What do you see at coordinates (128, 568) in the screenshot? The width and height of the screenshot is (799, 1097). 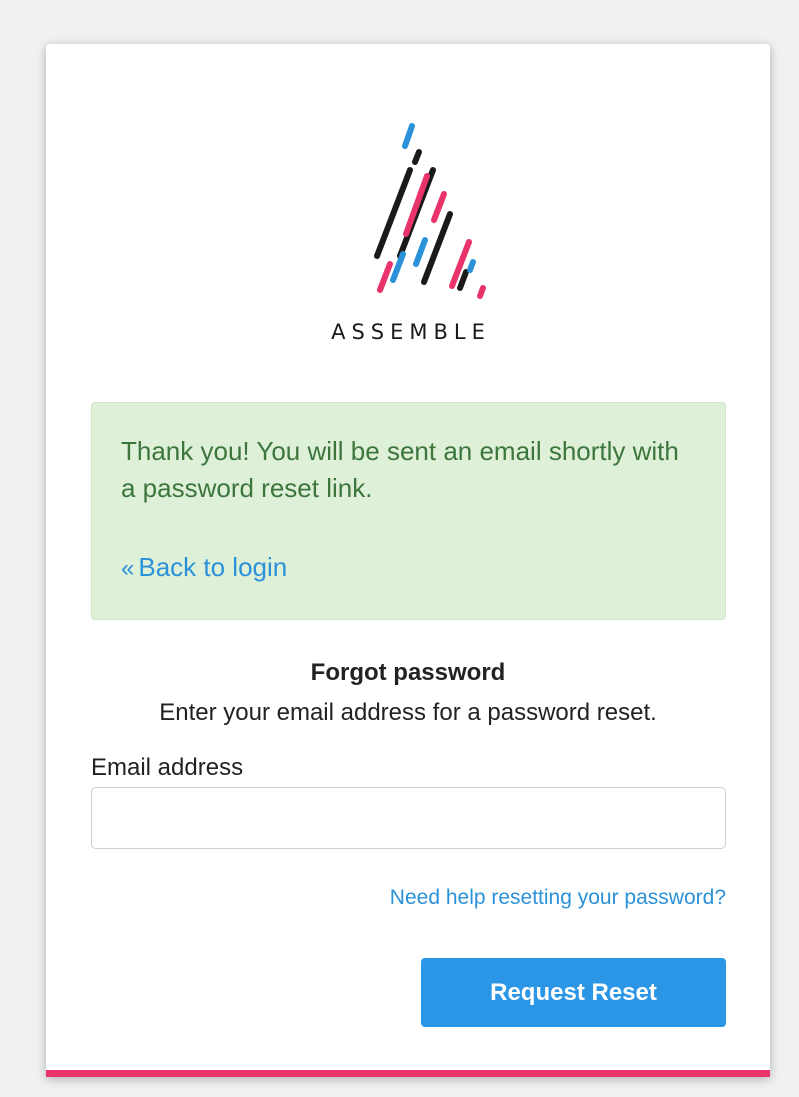 I see `double-chevron-left-icon: «` at bounding box center [128, 568].